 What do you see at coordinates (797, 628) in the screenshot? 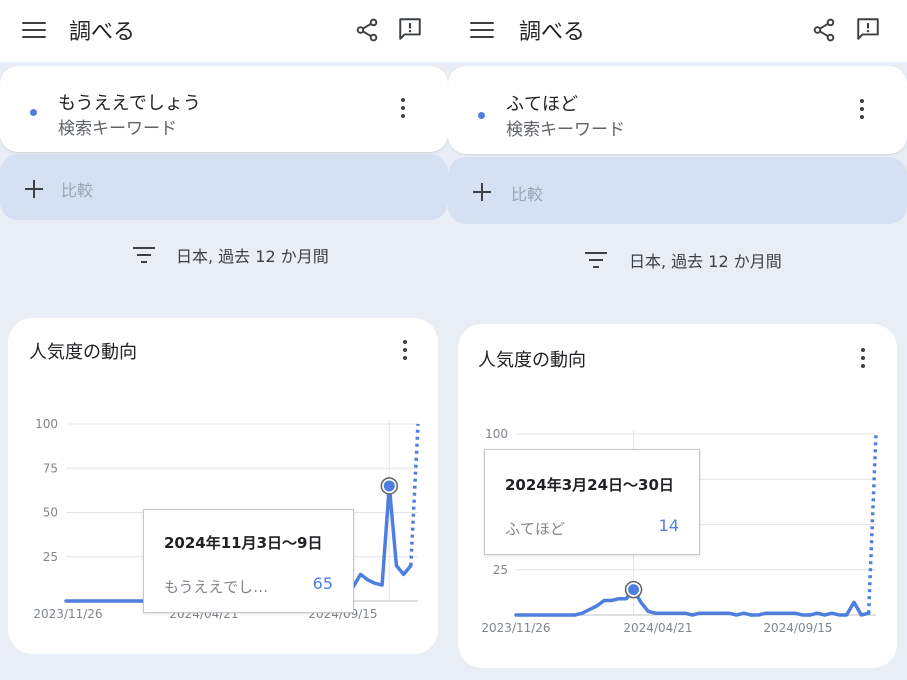
I see `x-tick-label: 2024/09/15` at bounding box center [797, 628].